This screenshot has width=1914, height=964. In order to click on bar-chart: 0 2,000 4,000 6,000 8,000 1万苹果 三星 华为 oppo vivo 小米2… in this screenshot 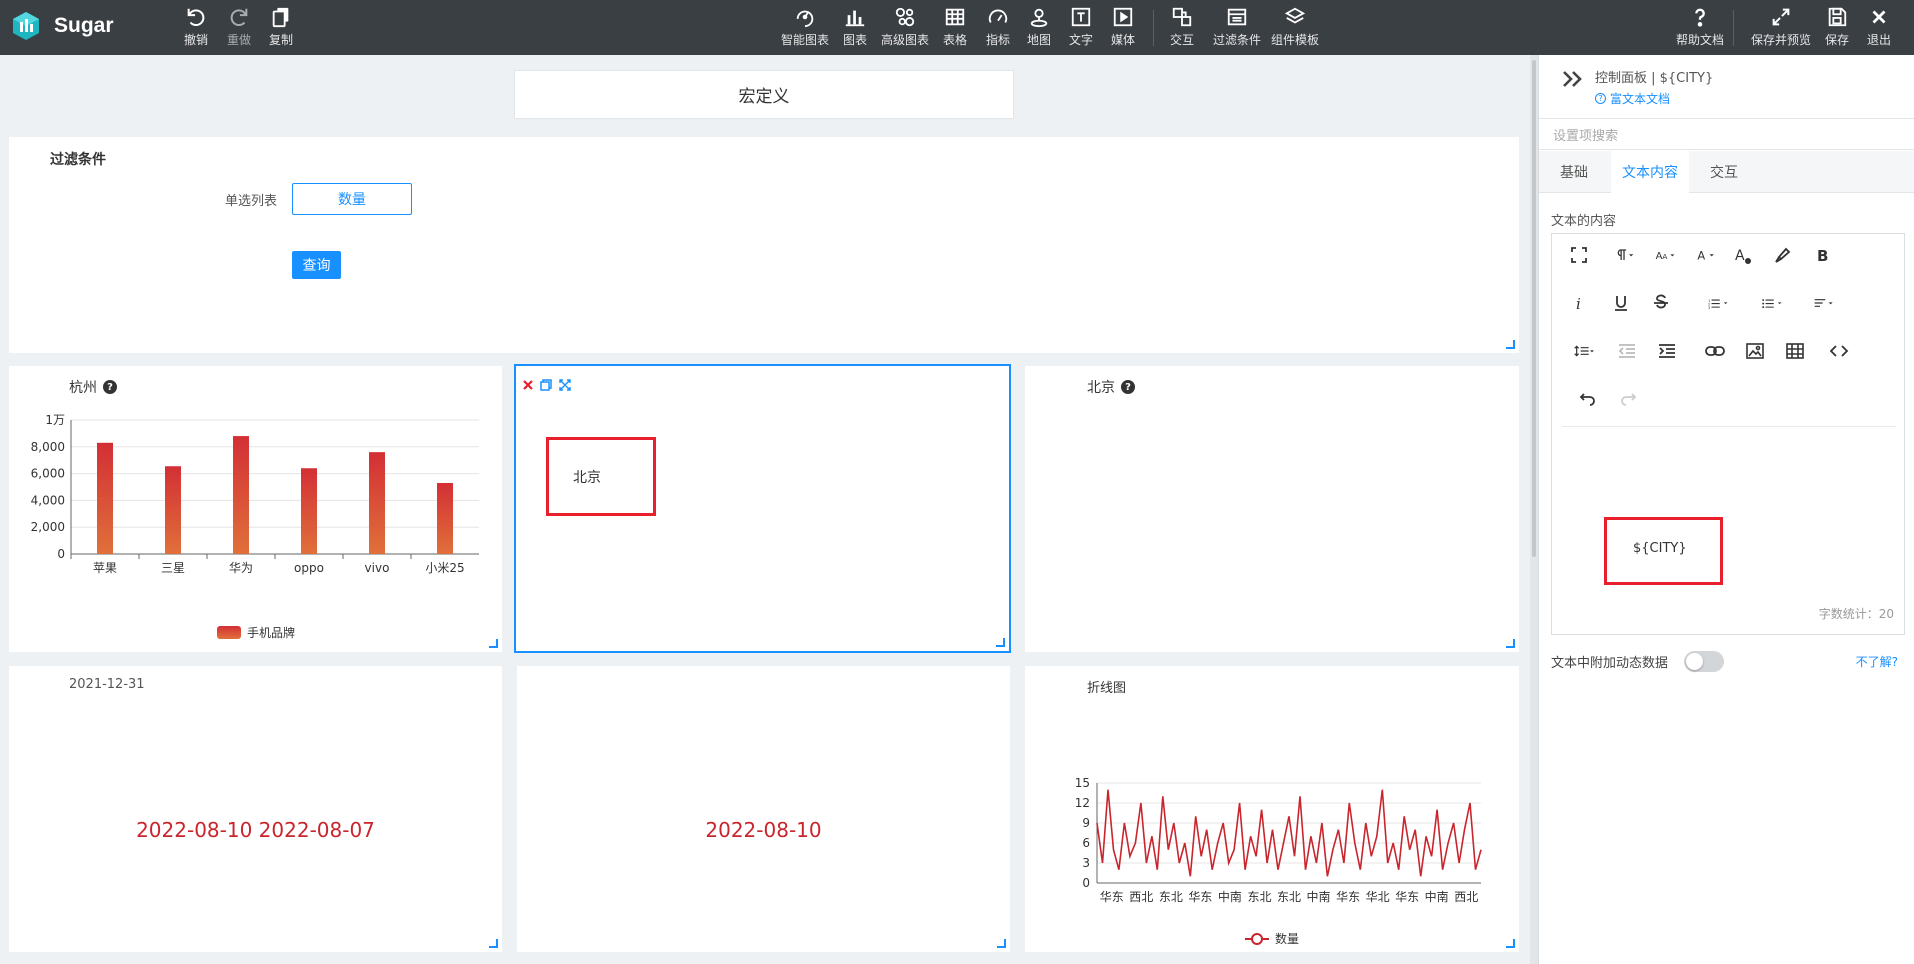, I will do `click(255, 526)`.